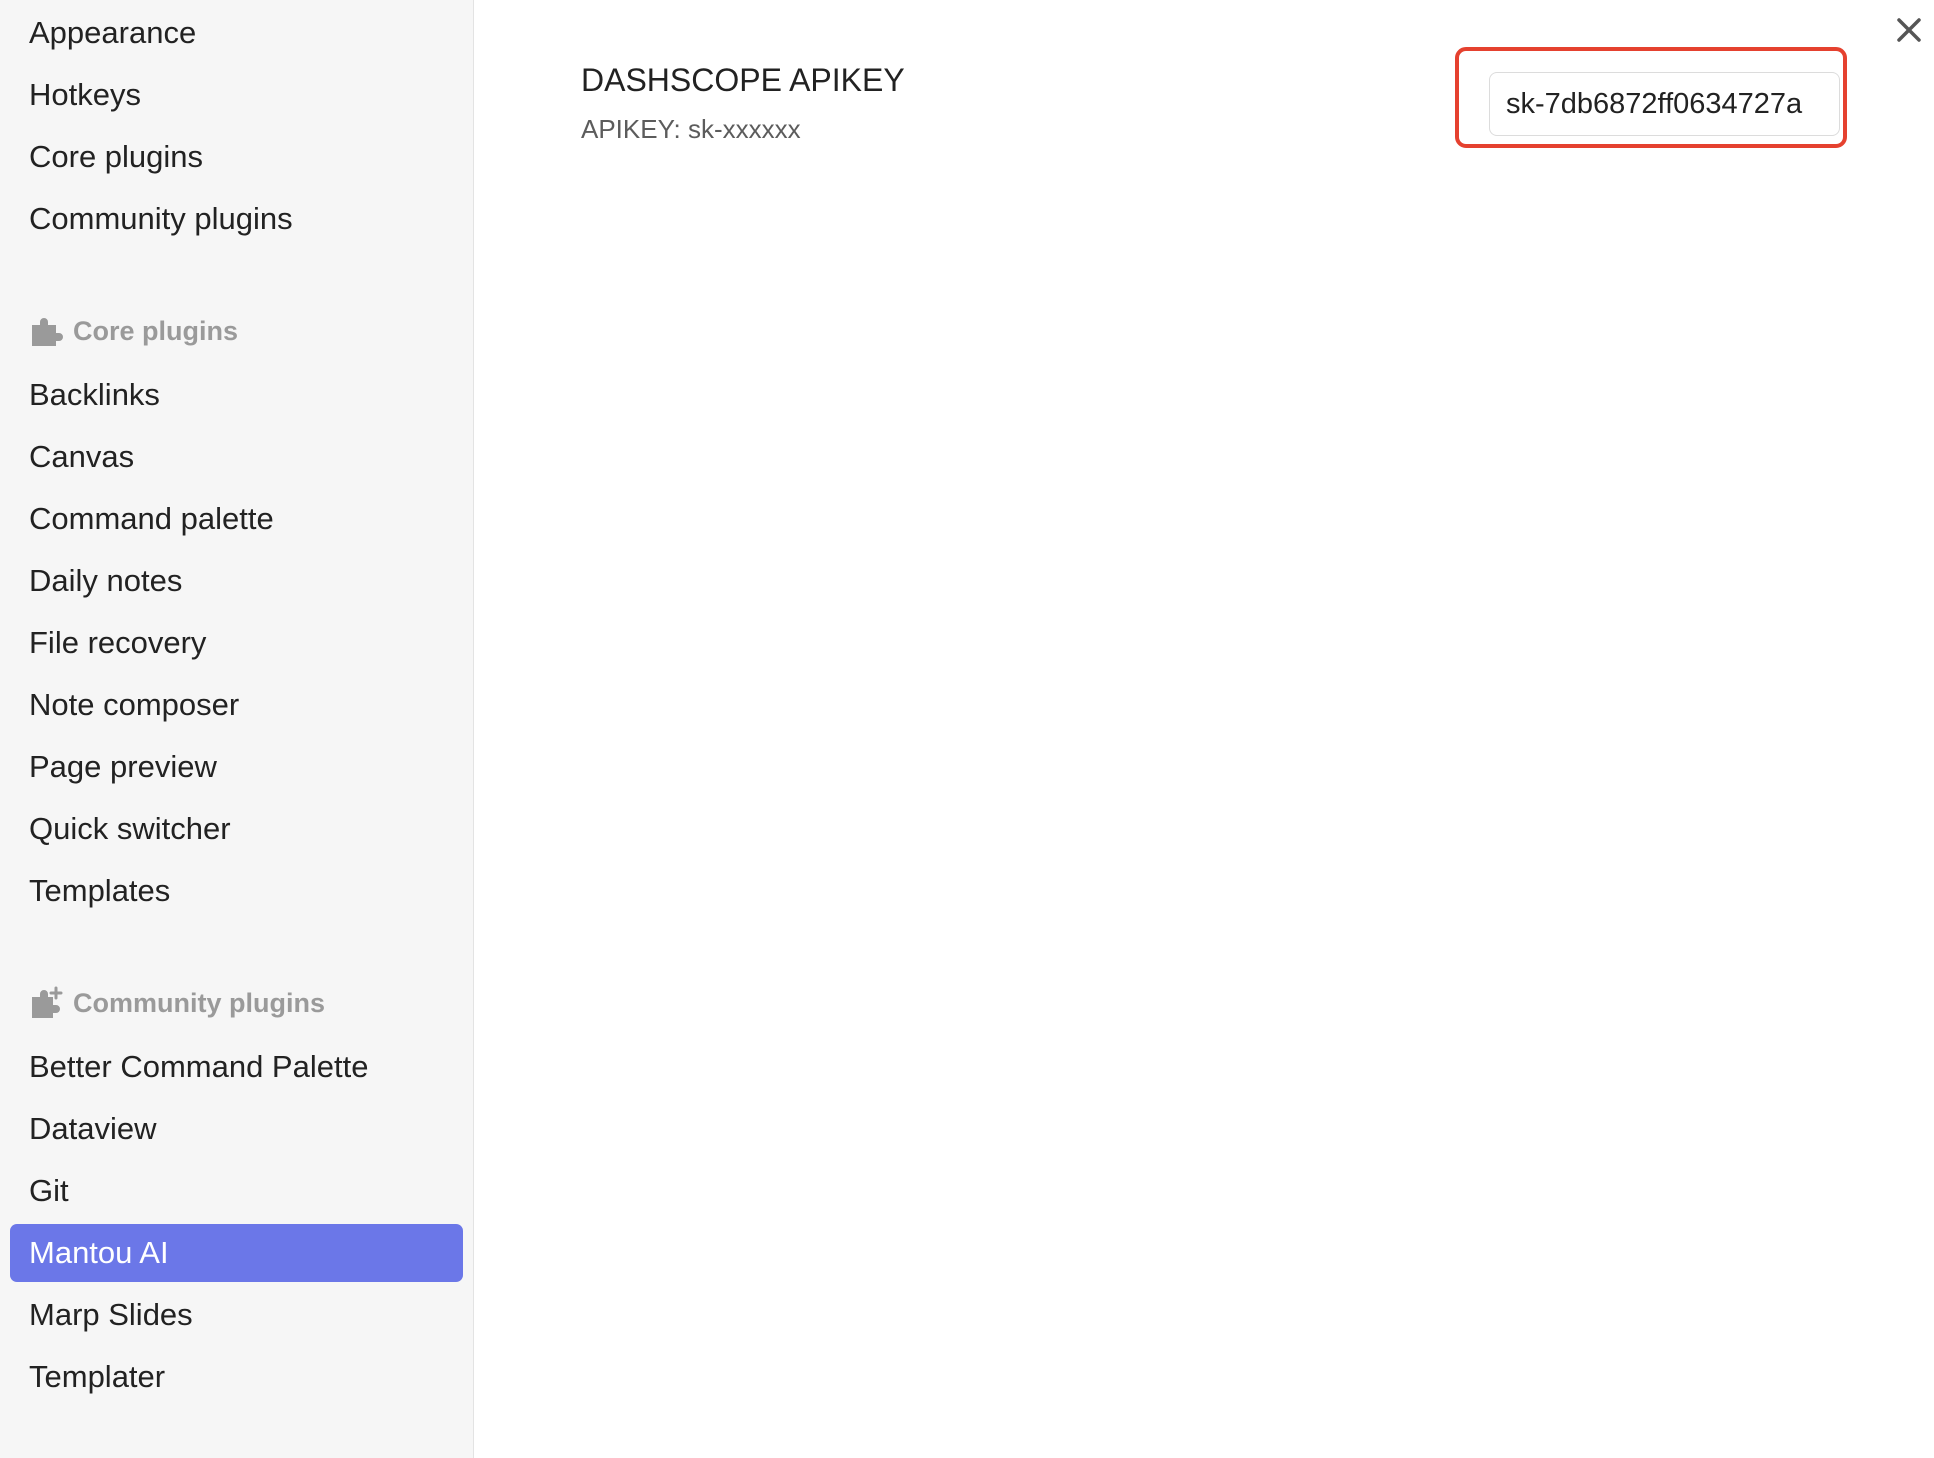 Image resolution: width=1934 pixels, height=1458 pixels. What do you see at coordinates (236, 395) in the screenshot?
I see `sidebar-item-backlinks: Backlinks` at bounding box center [236, 395].